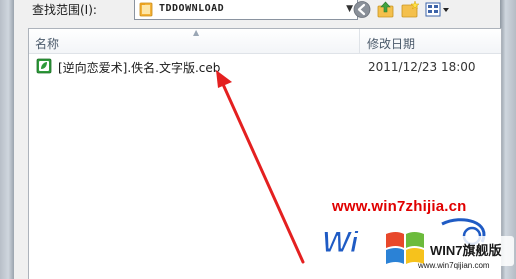 The height and width of the screenshot is (279, 516). Describe the element at coordinates (196, 32) in the screenshot. I see `sort-ascending-icon: ▲` at that location.